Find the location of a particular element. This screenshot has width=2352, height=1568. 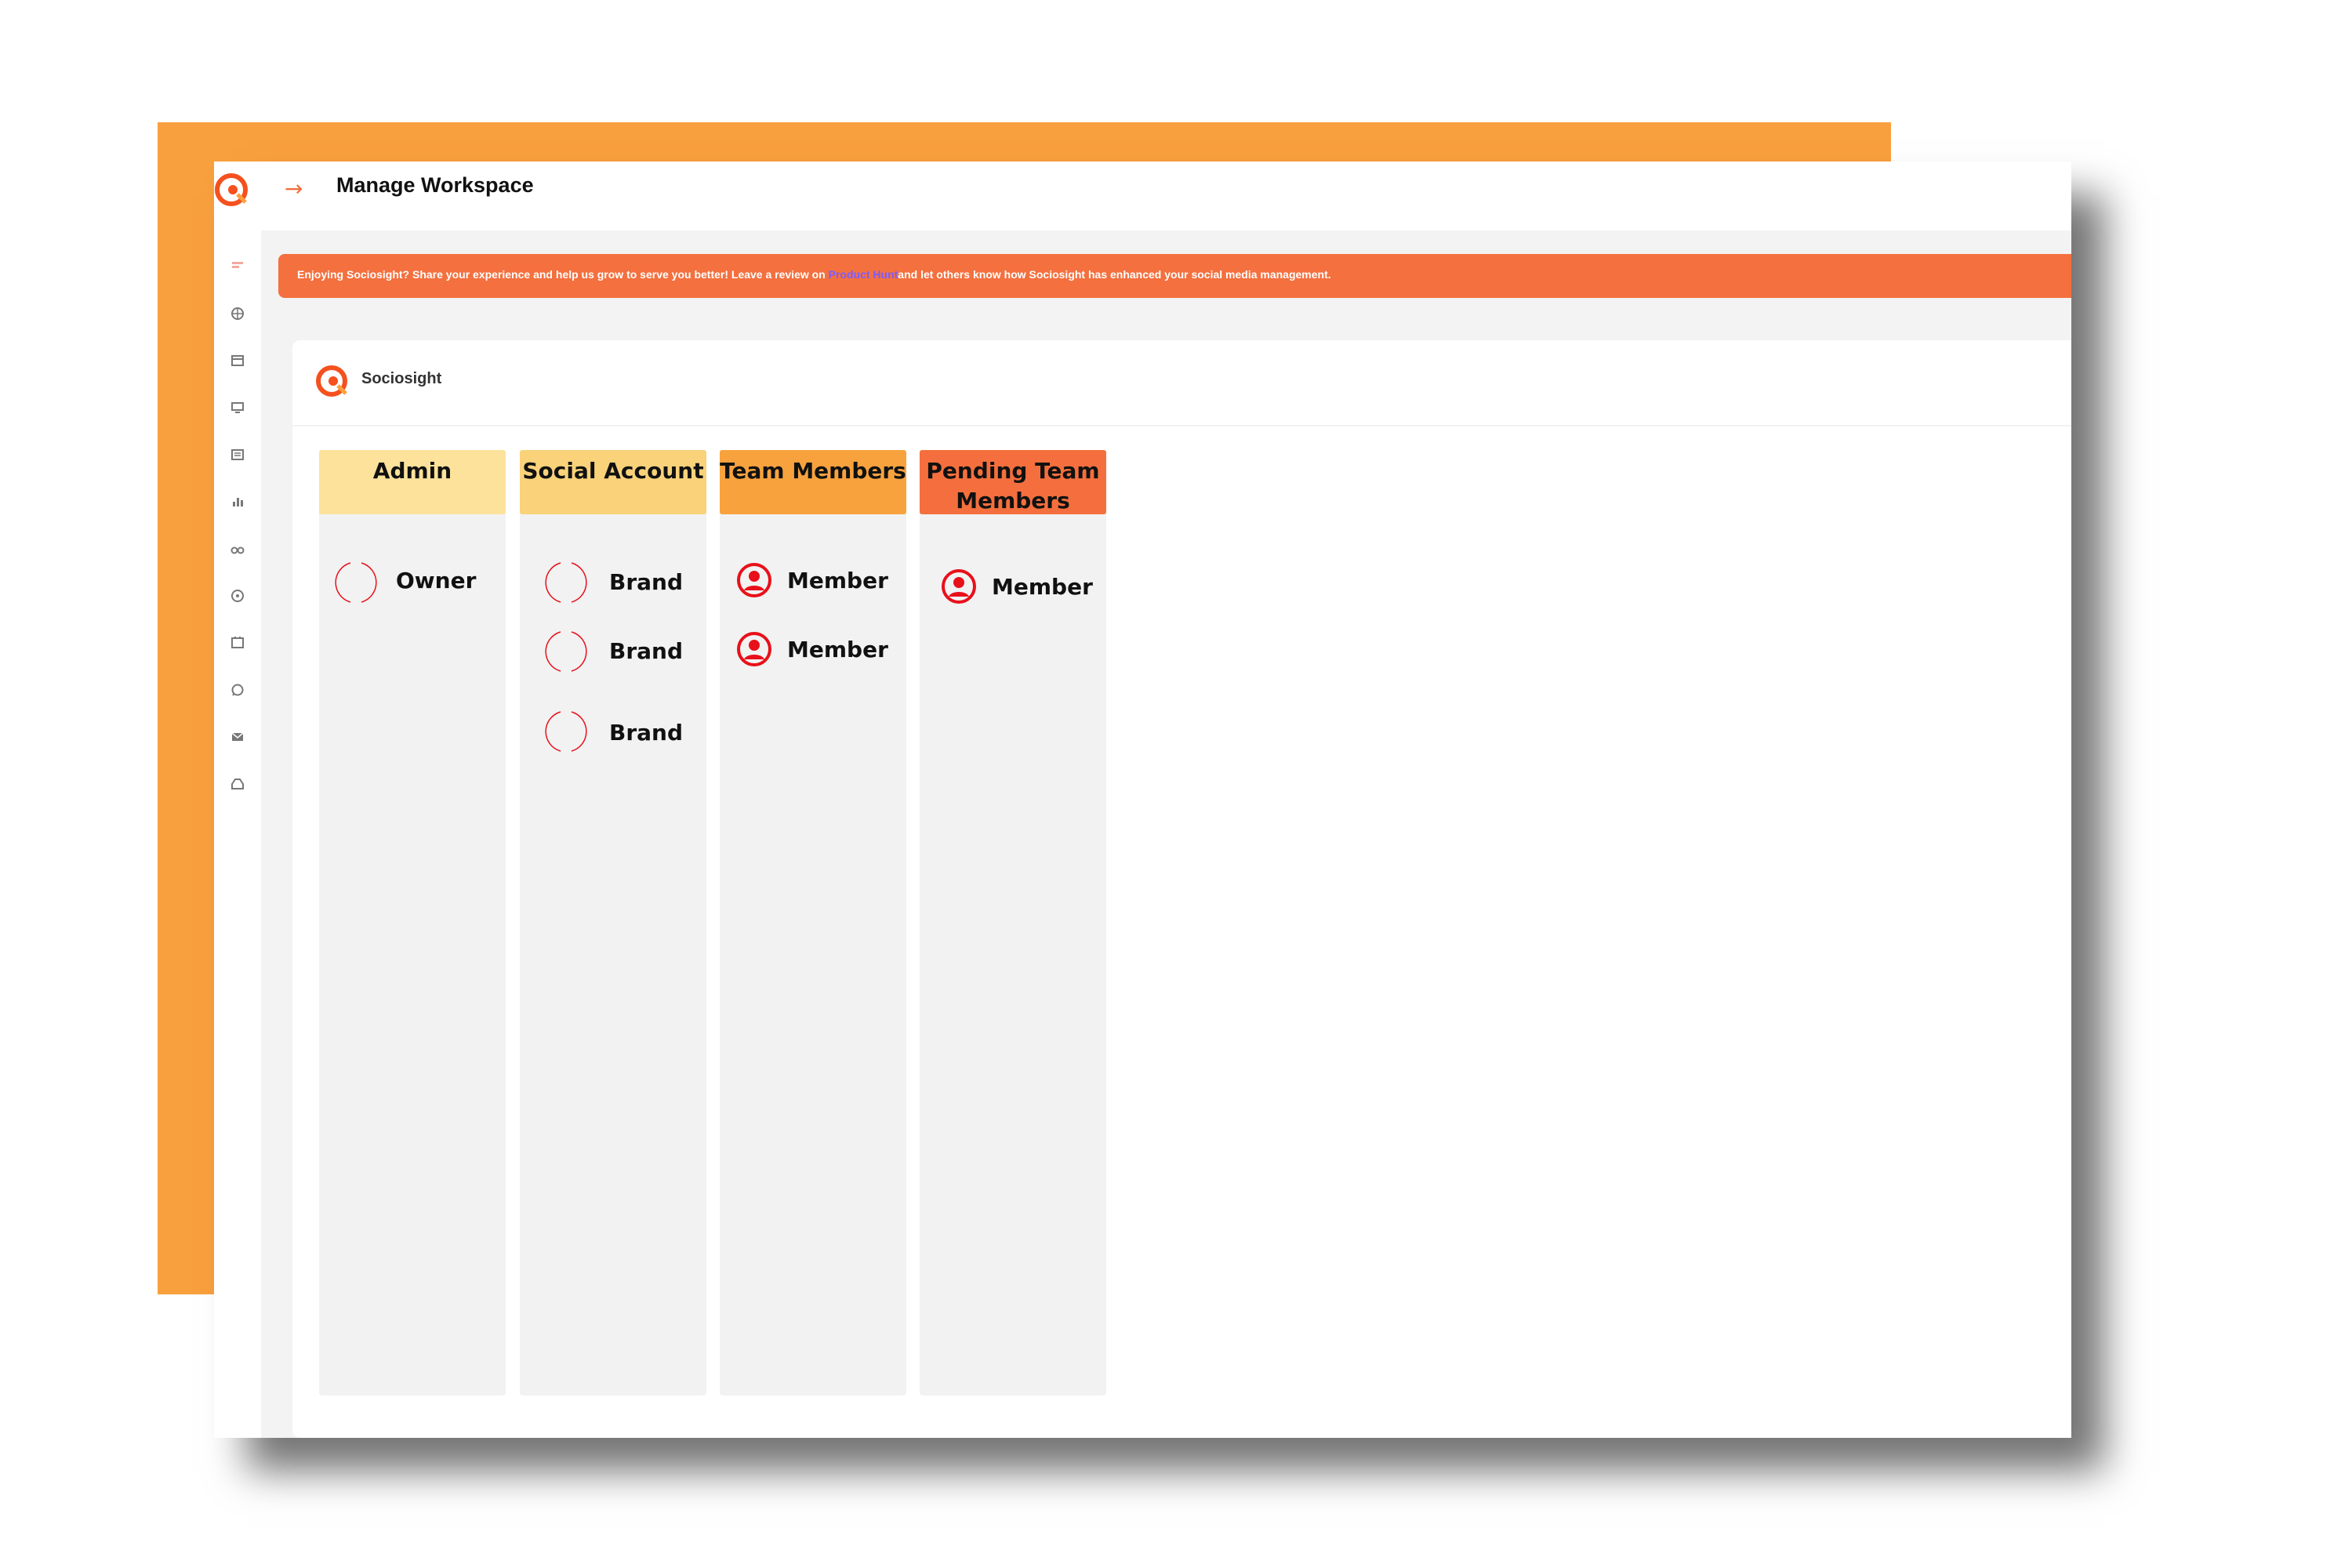

expand-arrow-icon: → is located at coordinates (294, 188).